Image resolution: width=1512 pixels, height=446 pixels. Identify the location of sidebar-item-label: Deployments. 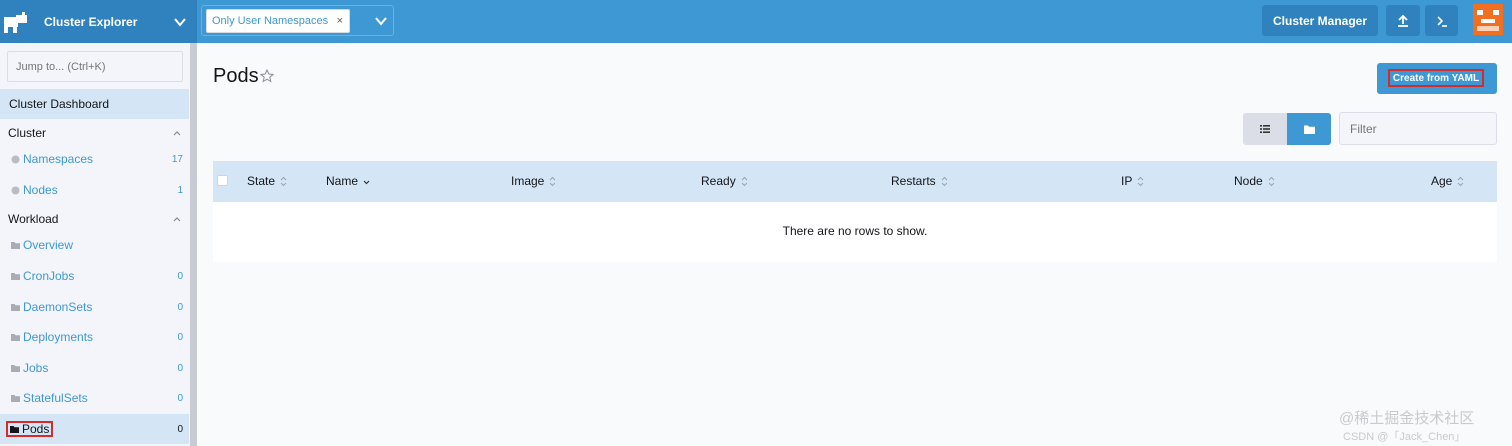
(58, 337).